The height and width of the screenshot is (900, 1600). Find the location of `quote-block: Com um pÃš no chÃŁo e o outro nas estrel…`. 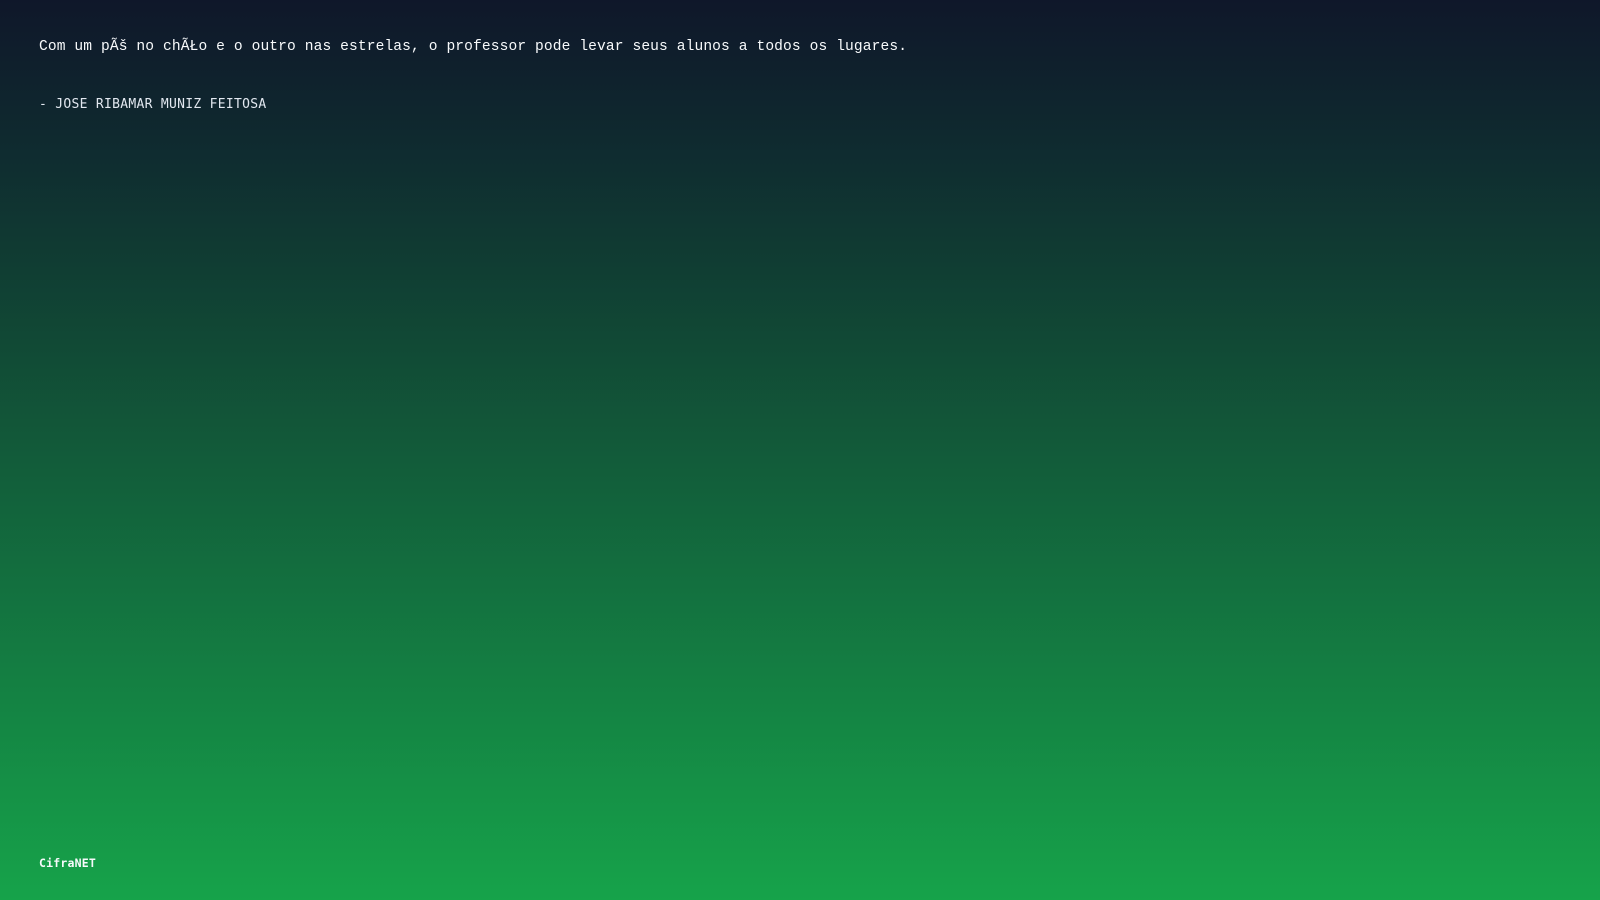

quote-block: Com um pÃš no chÃŁo e o outro nas estrel… is located at coordinates (789, 75).